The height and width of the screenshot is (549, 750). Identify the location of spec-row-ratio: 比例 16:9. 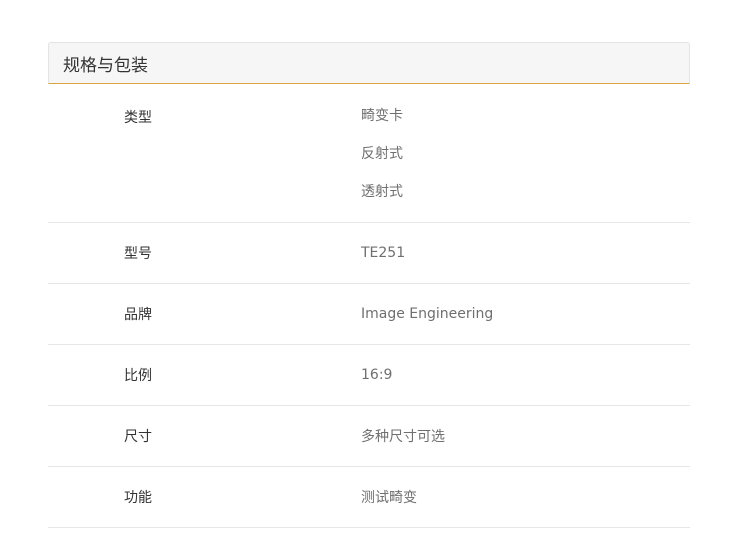
(369, 375).